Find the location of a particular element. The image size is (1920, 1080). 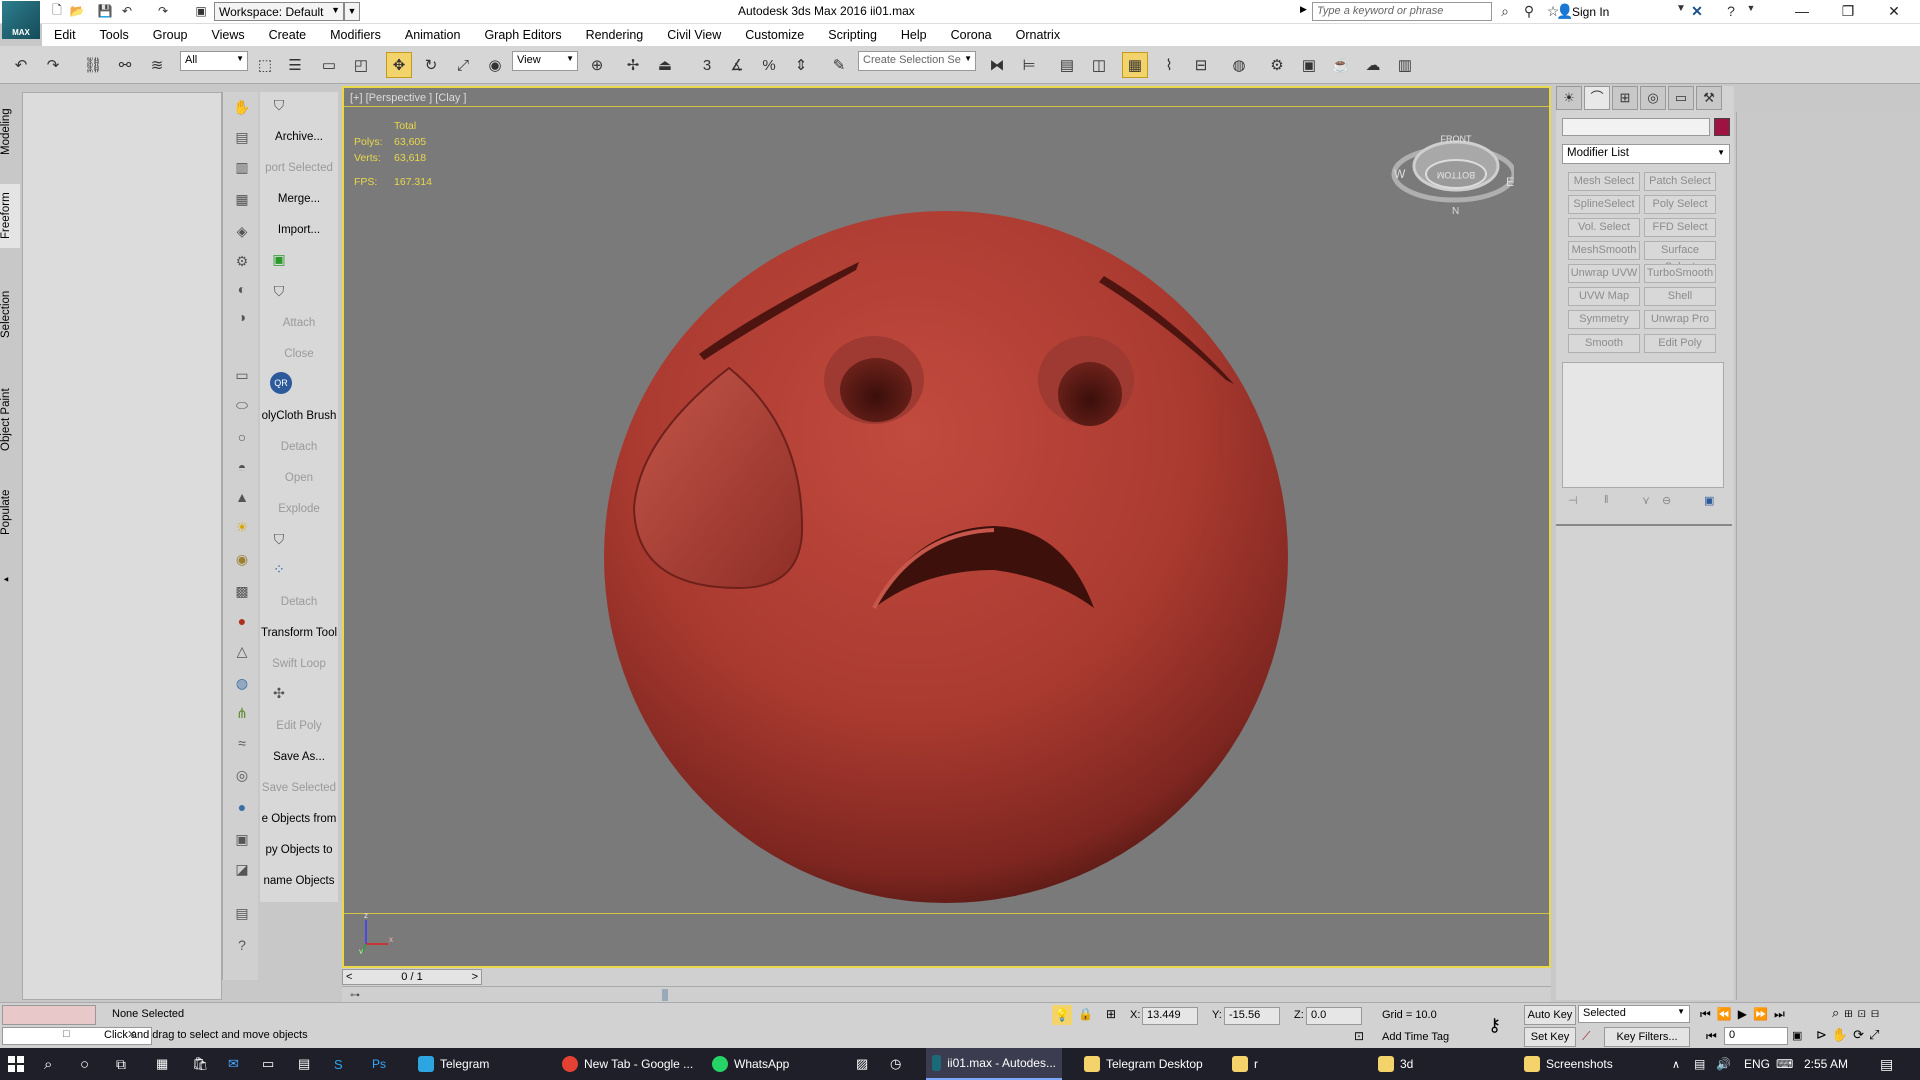

network-icon: ▤ is located at coordinates (1699, 1064).